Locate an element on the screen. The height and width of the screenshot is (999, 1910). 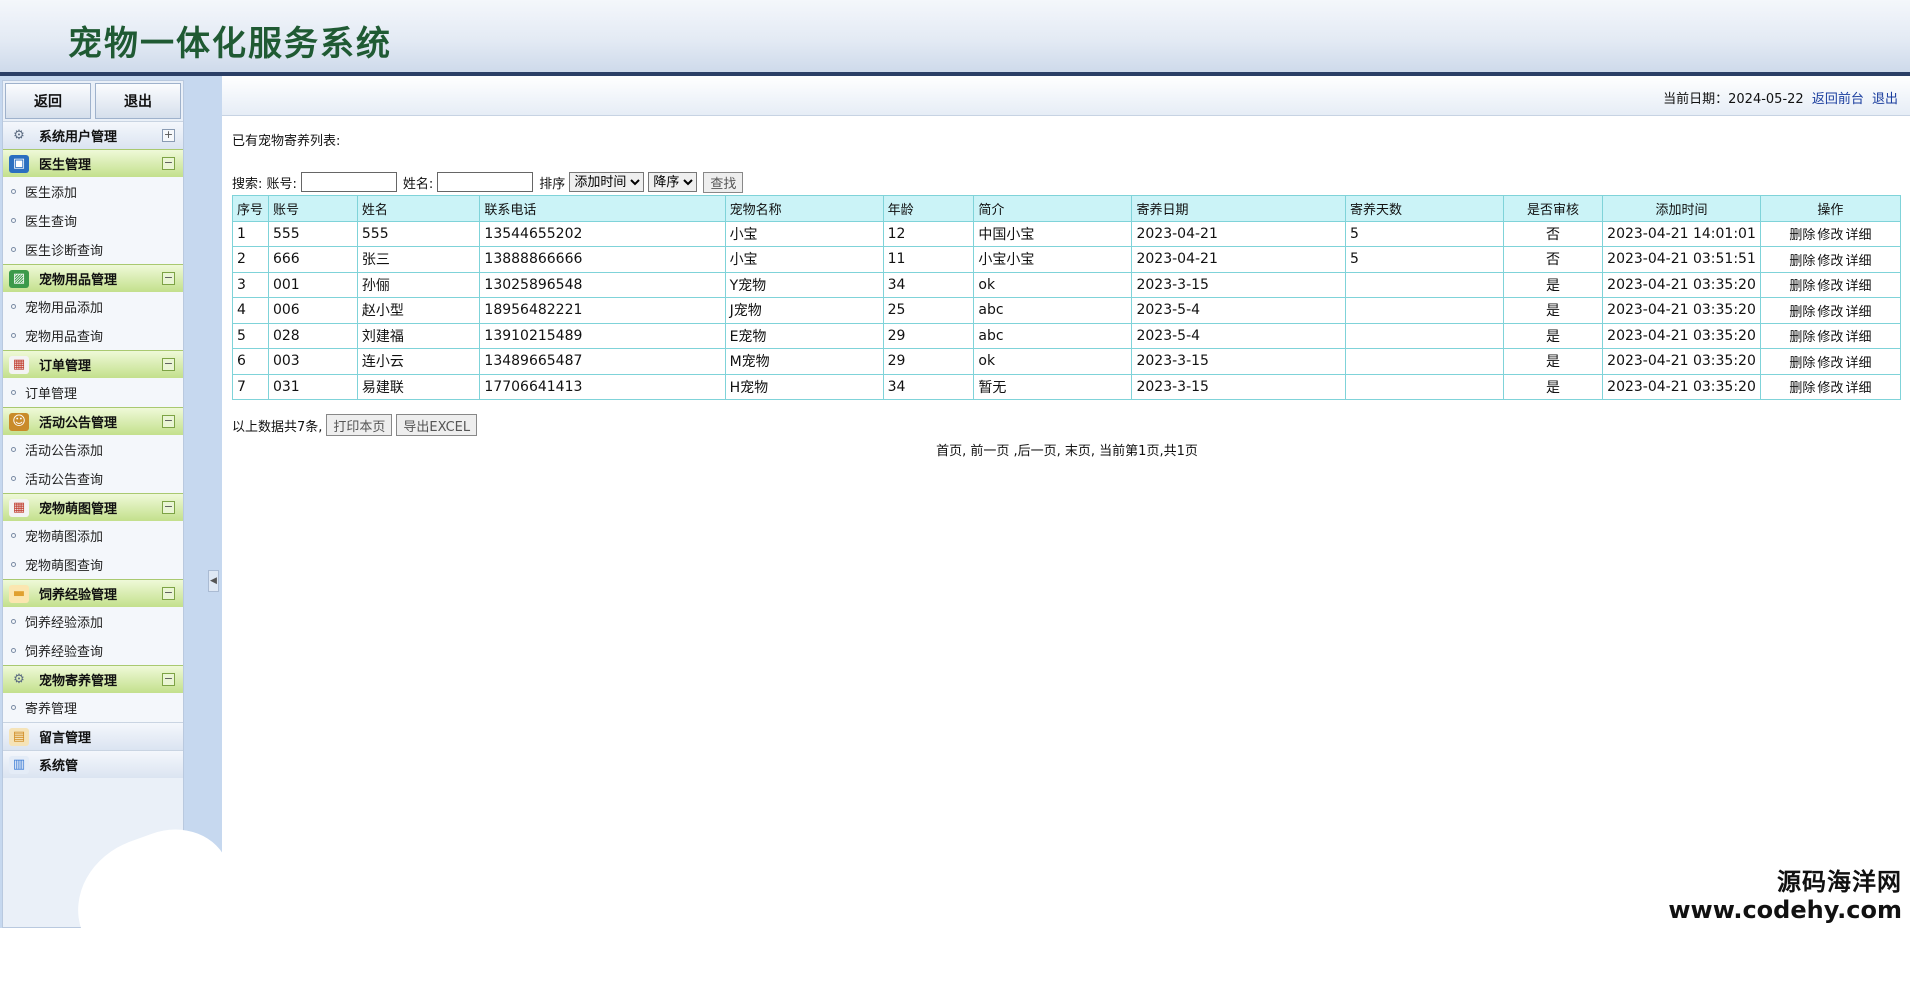
row-actions: 删除 修改 详细 is located at coordinates (1830, 233).